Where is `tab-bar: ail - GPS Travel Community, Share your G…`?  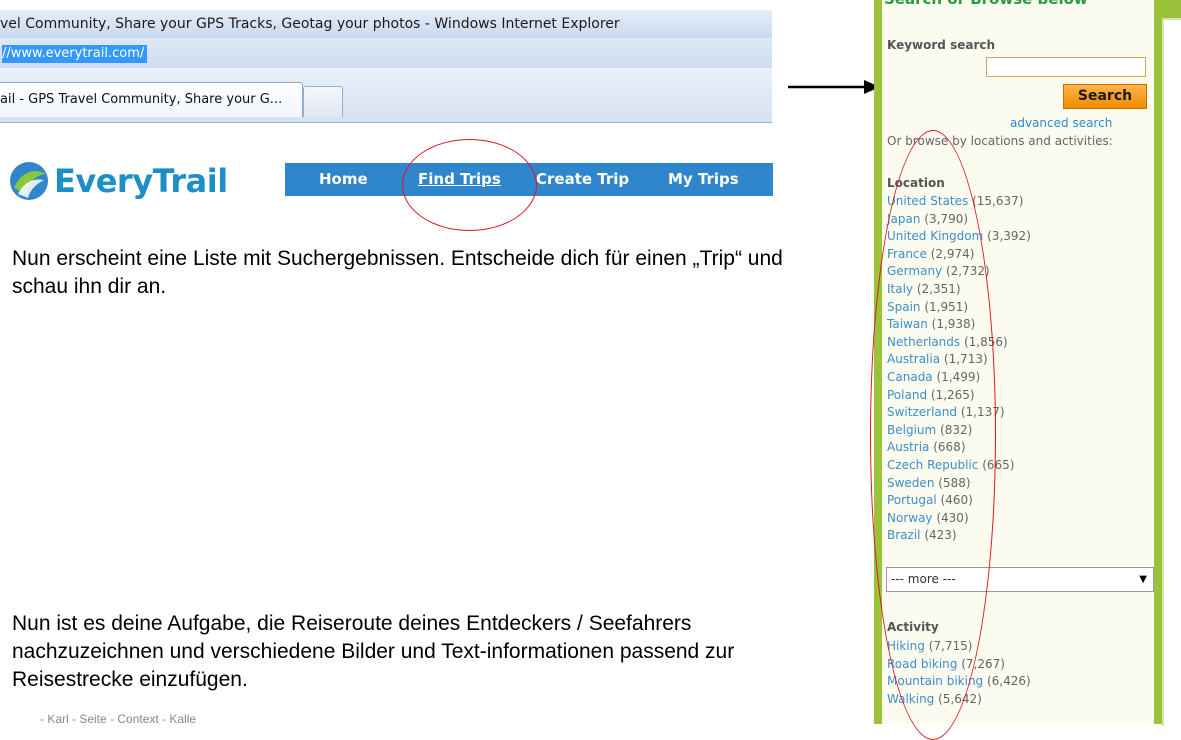 tab-bar: ail - GPS Travel Community, Share your G… is located at coordinates (386, 95).